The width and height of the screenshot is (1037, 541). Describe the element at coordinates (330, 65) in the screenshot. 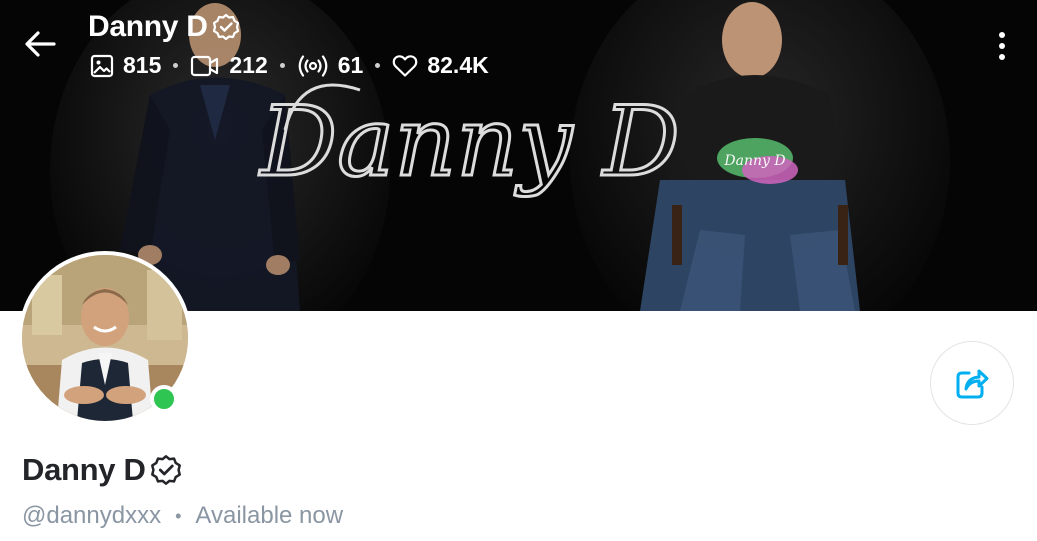

I see `stat-streams: 61` at that location.